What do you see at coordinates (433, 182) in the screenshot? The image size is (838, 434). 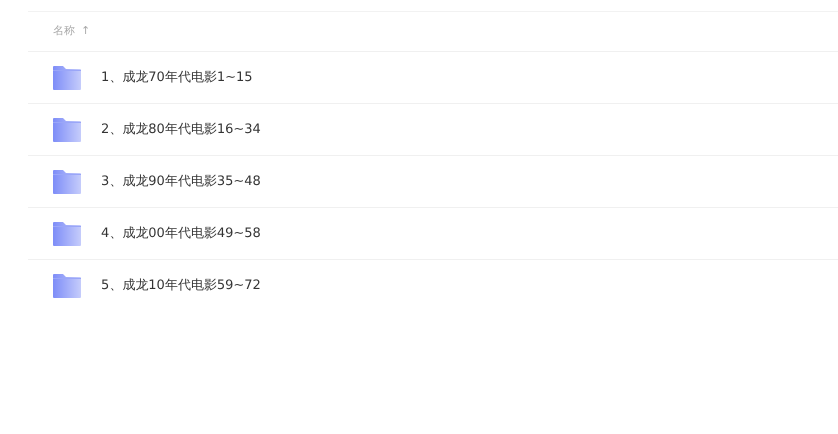 I see `folder-row: 3、成龙90年代电影35~48` at bounding box center [433, 182].